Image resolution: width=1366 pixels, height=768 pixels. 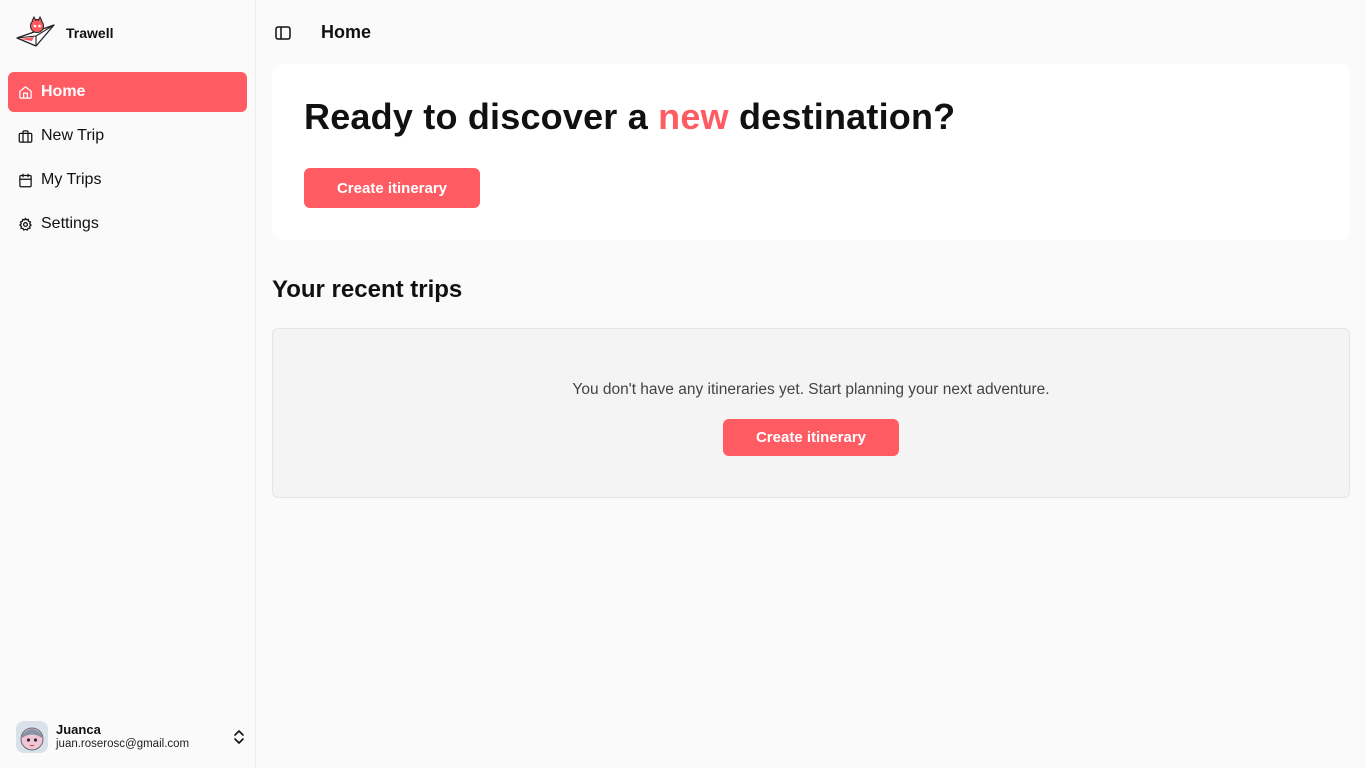 What do you see at coordinates (25, 136) in the screenshot?
I see `briefcase-icon` at bounding box center [25, 136].